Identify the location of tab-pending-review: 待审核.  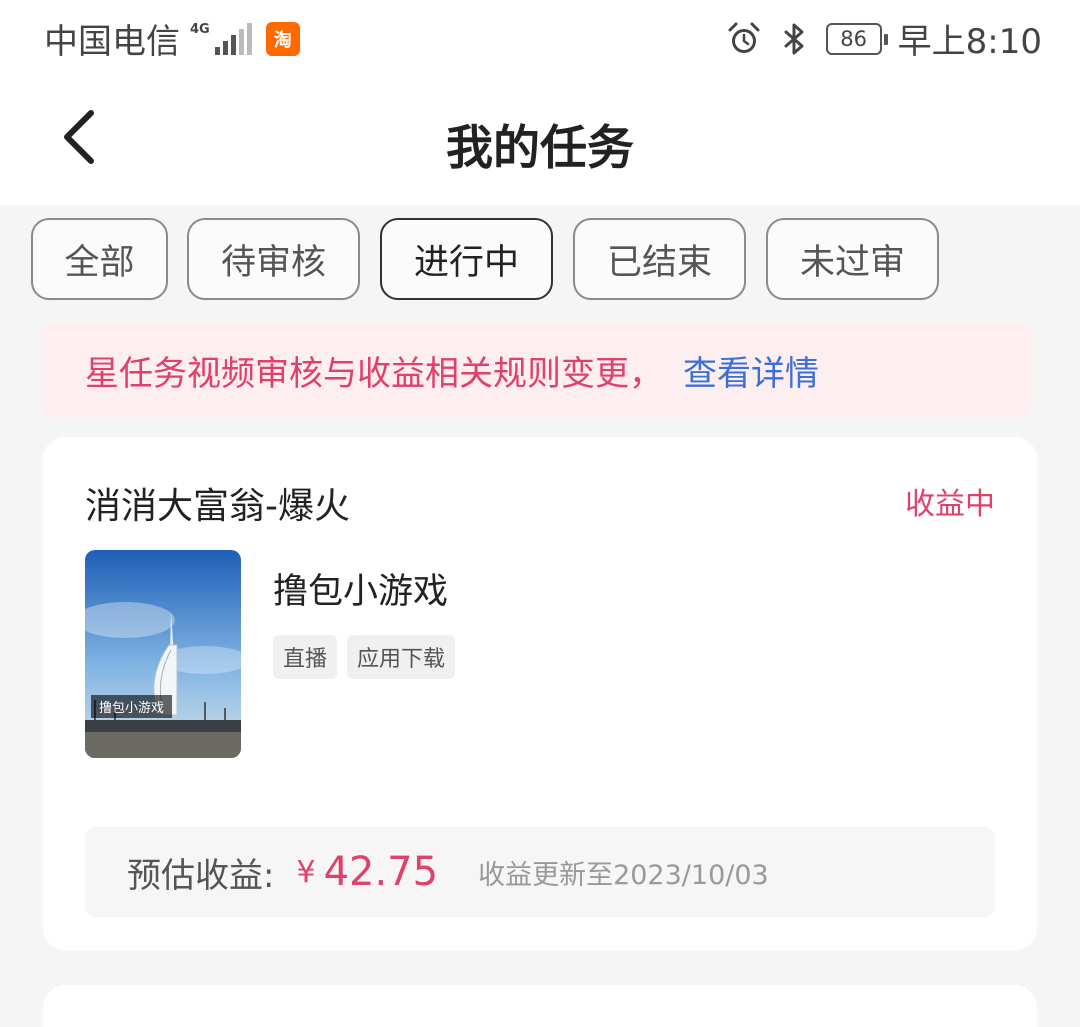
(273, 259).